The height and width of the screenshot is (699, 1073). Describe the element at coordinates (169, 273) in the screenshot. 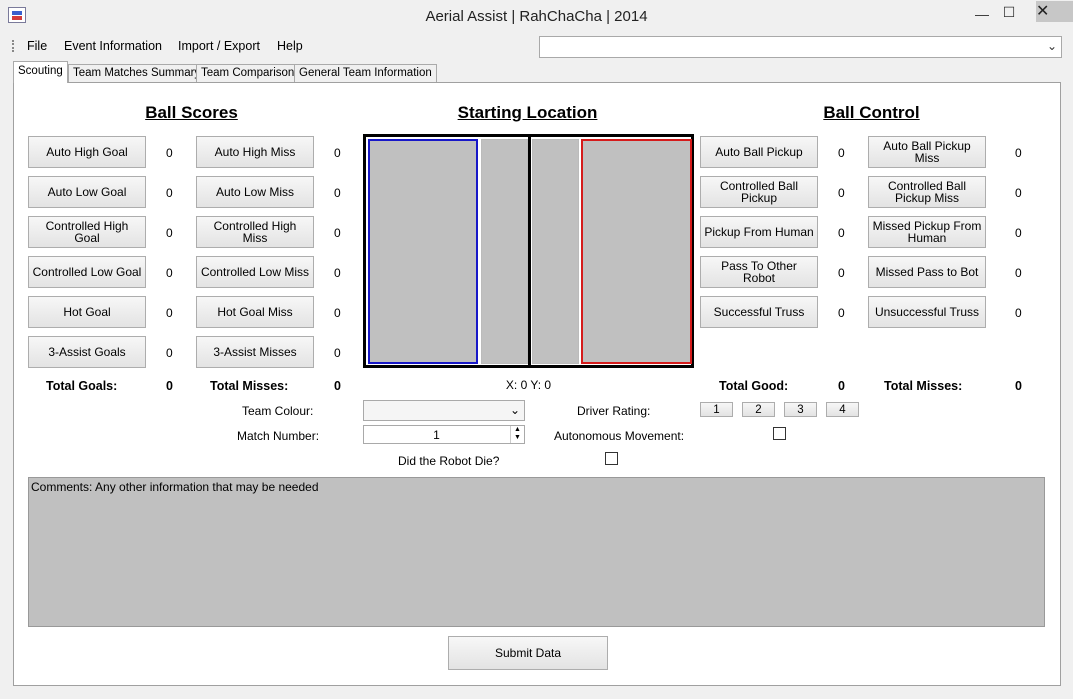

I see `controlled-low-goal-count: 0` at that location.